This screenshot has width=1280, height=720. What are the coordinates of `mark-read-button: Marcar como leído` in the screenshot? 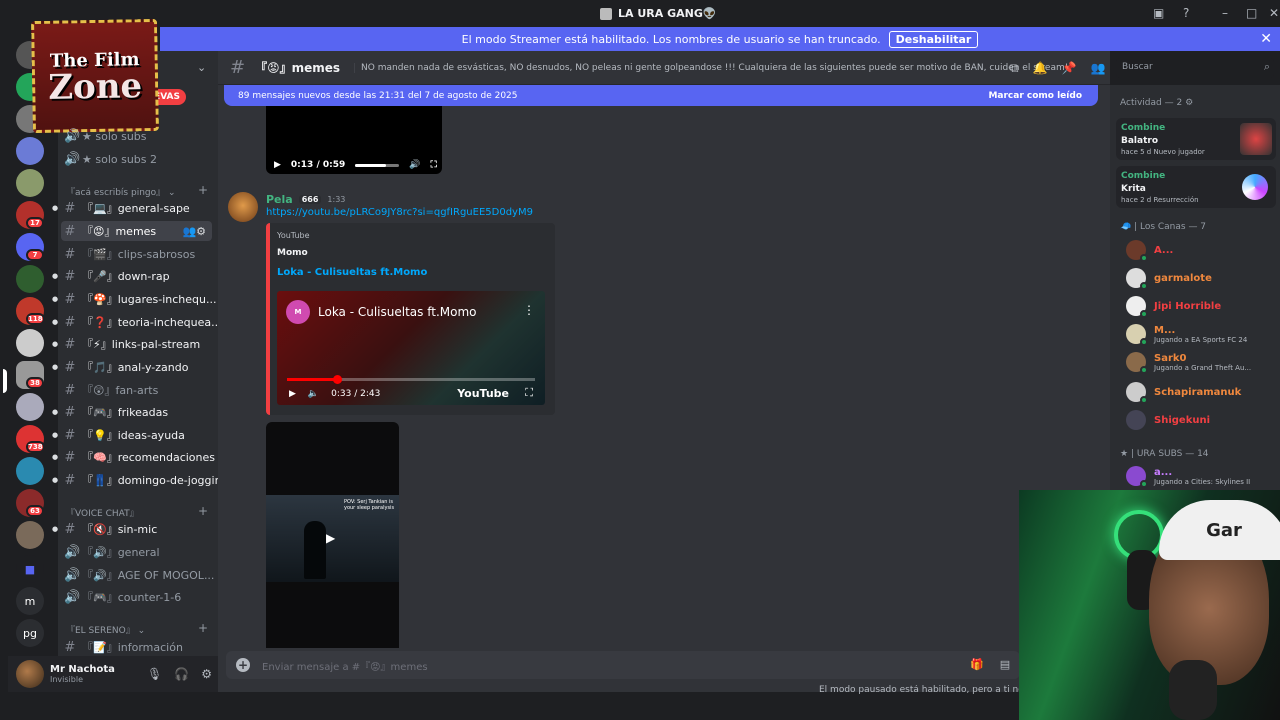 It's located at (1035, 96).